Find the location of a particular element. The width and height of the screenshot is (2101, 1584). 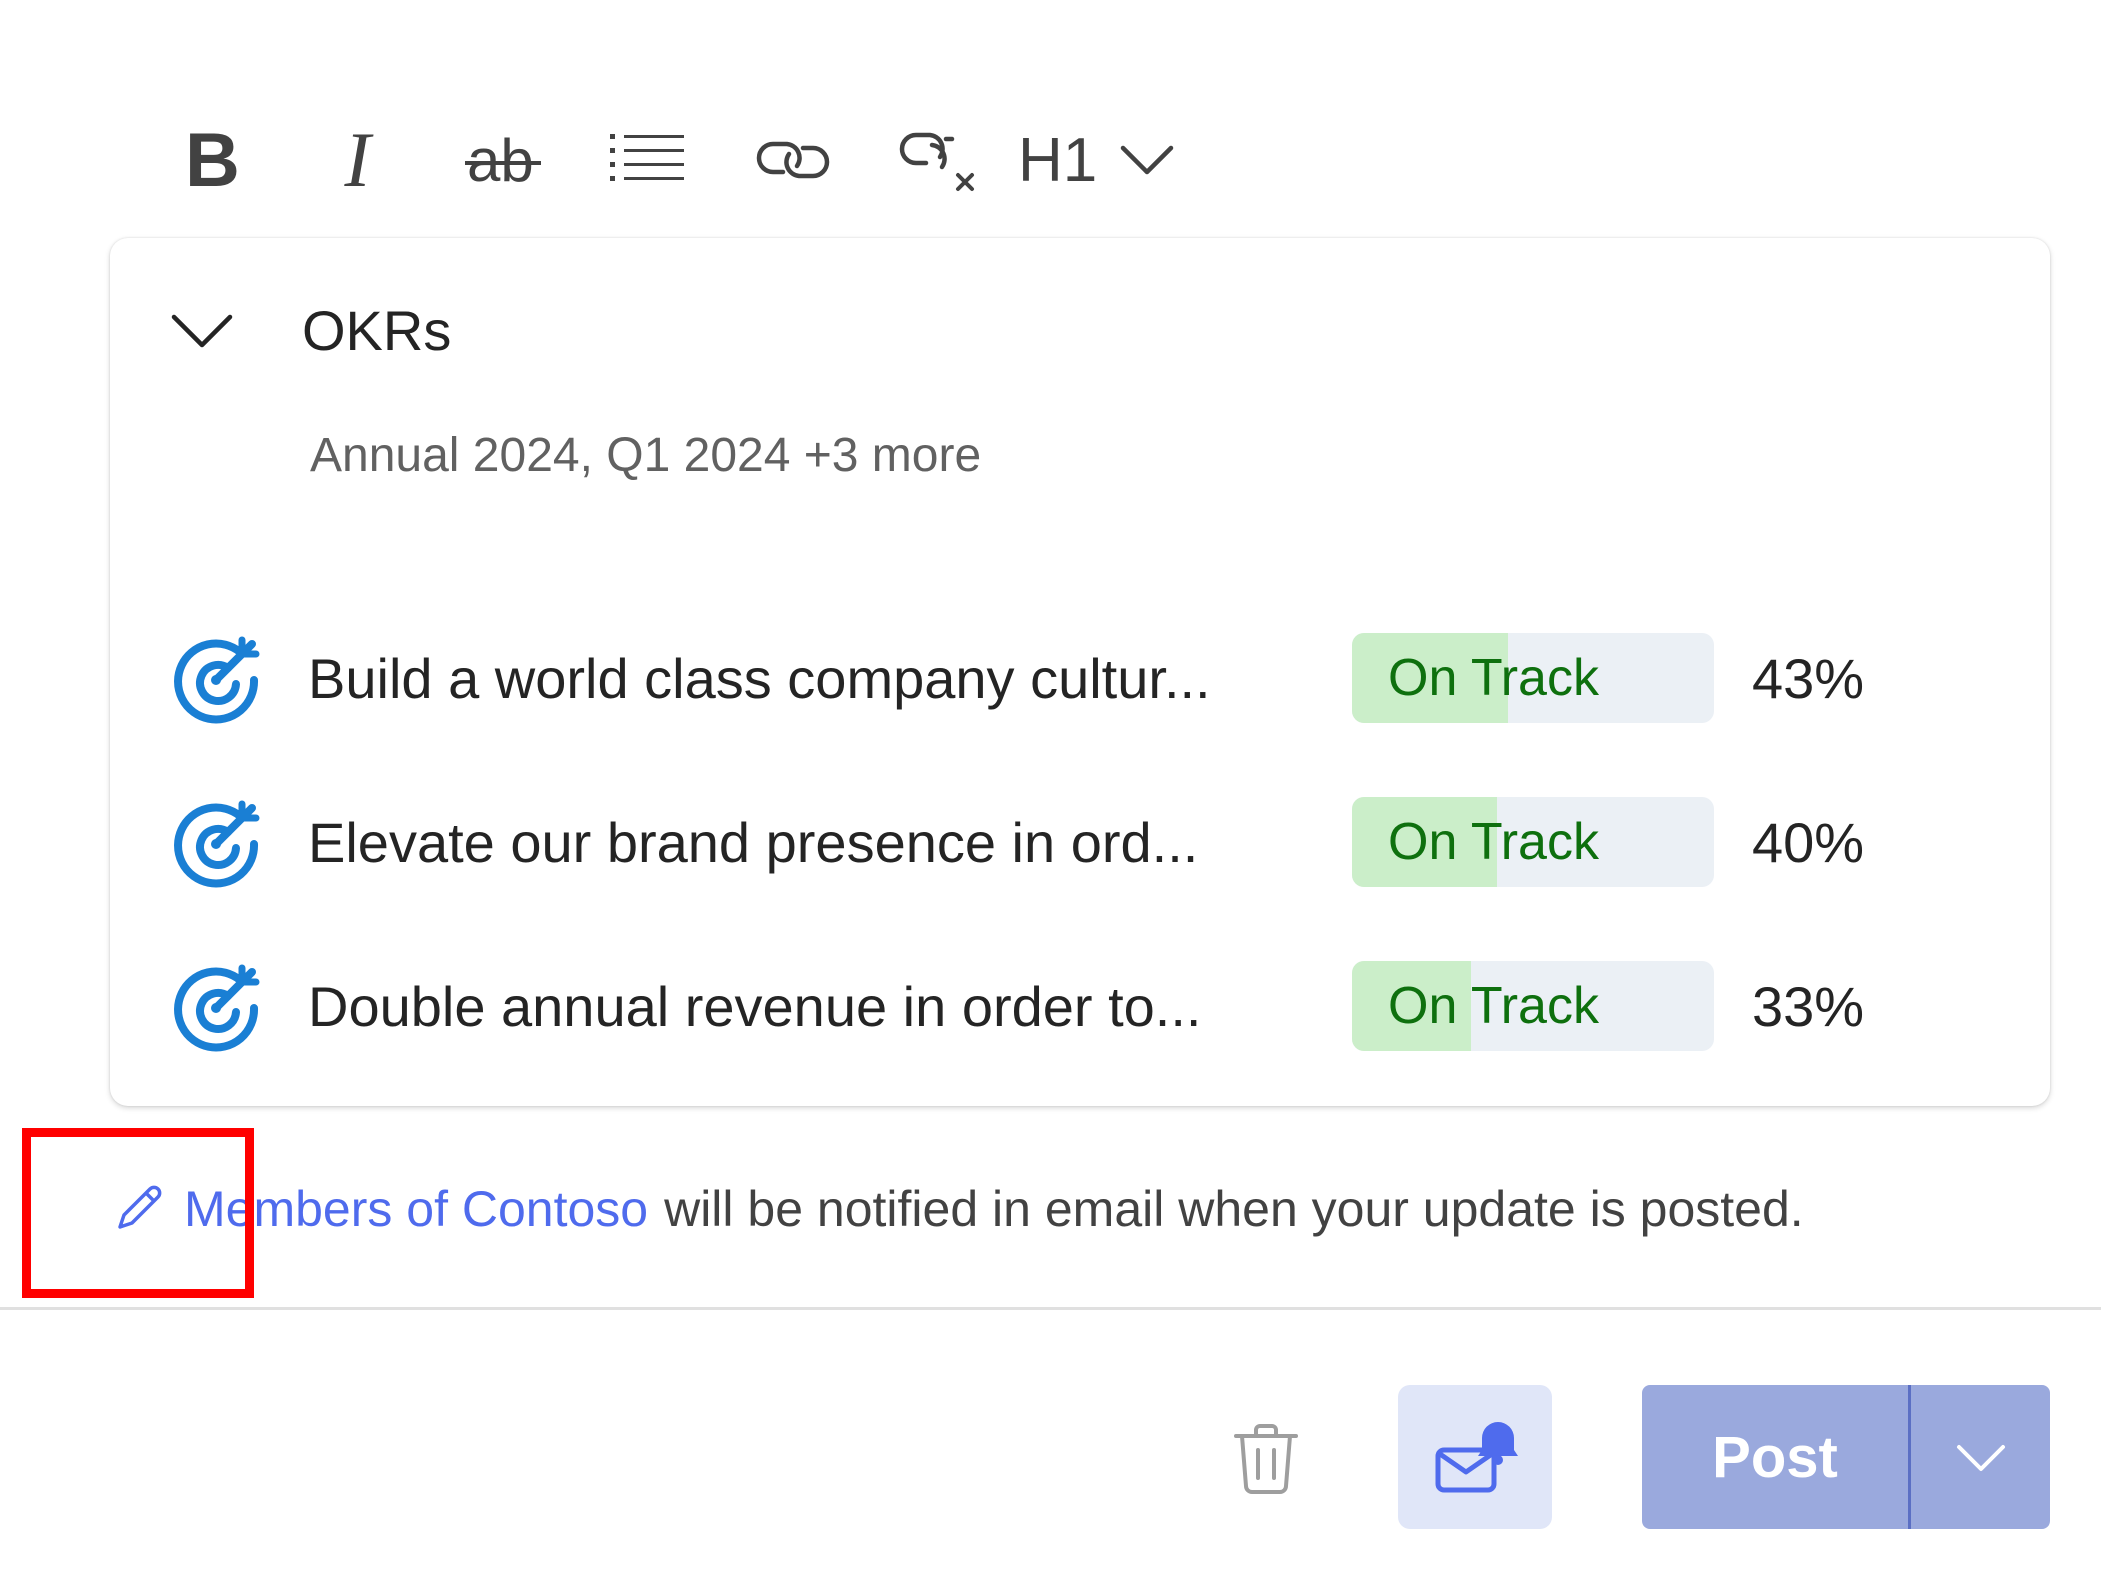

okr-card-subtitle: Annual 2024, Q1 2024 +3 more is located at coordinates (646, 455).